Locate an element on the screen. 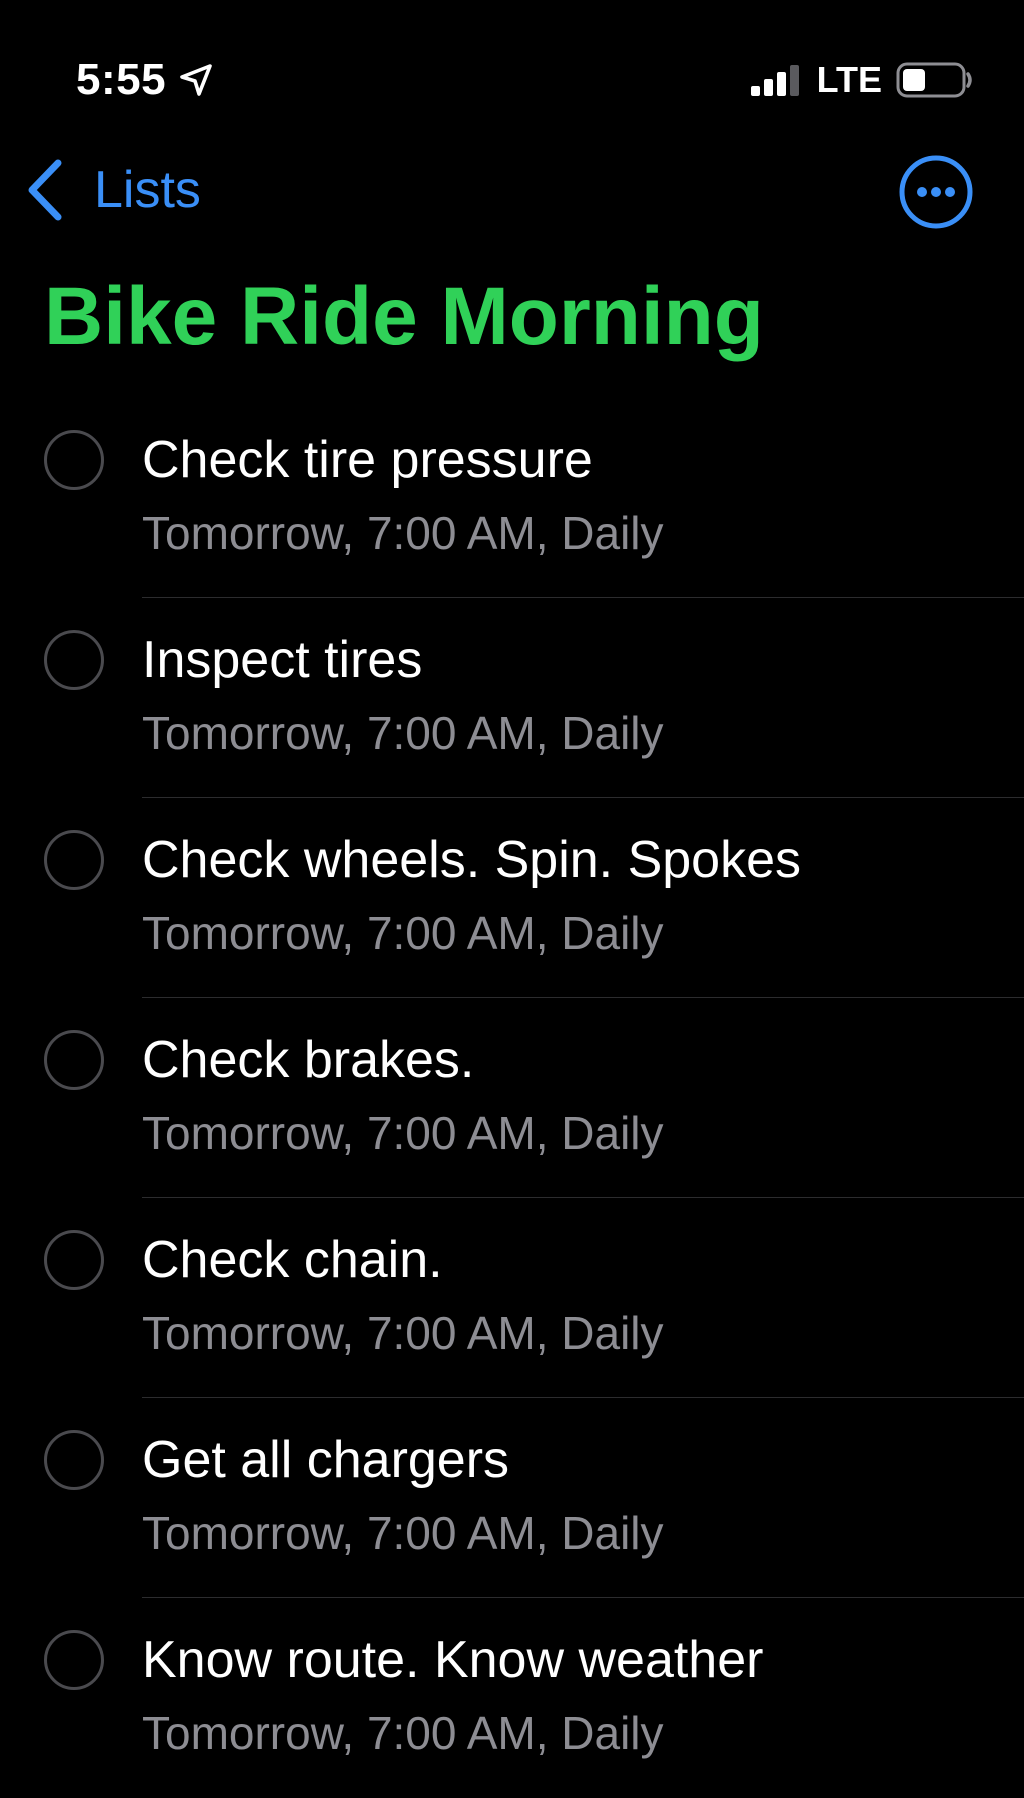  location-arrow-icon is located at coordinates (196, 80).